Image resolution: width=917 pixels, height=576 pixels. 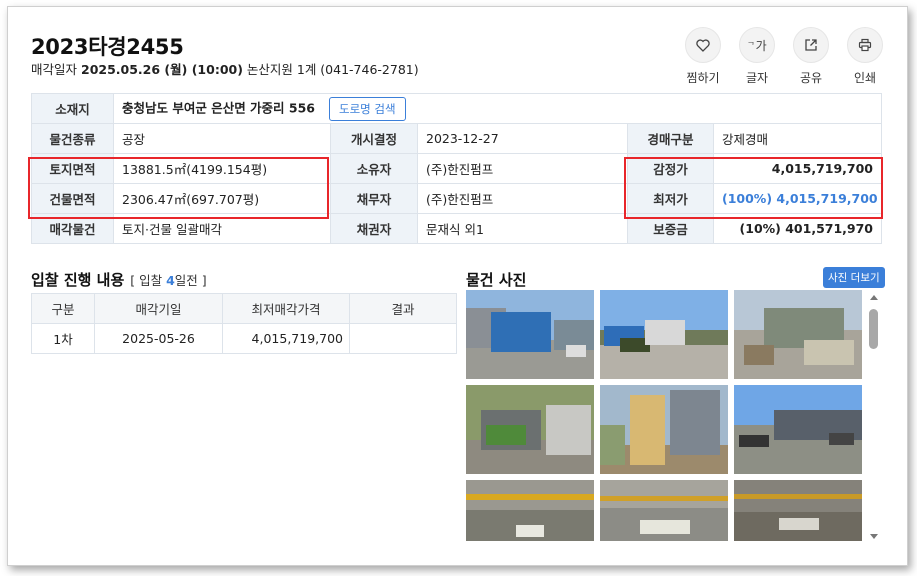 What do you see at coordinates (54, 69) in the screenshot?
I see `sale-date-label: 매각일자` at bounding box center [54, 69].